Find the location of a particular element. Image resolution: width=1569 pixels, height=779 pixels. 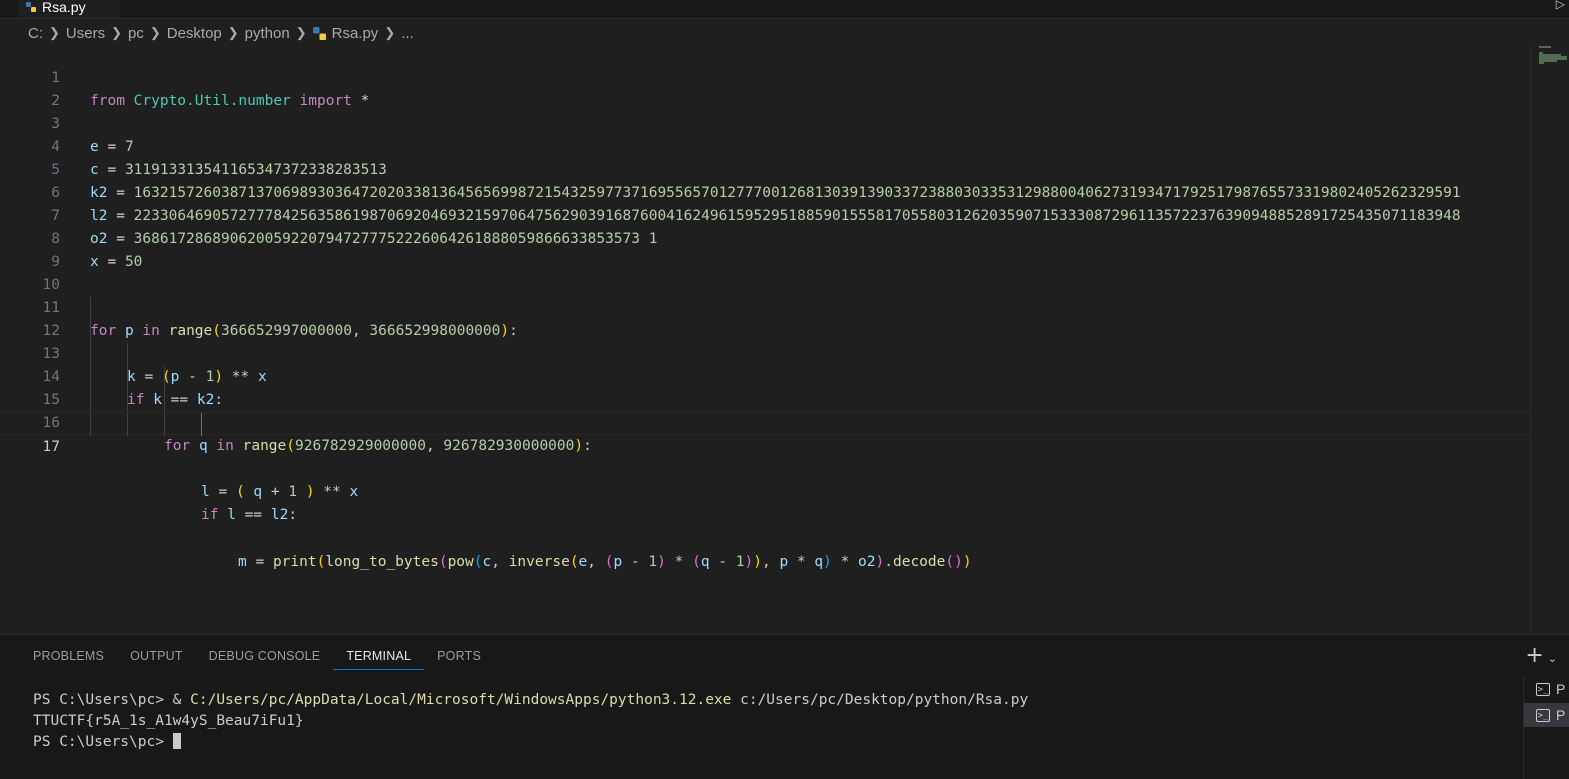

terminal-prompt: PS C:\Users\pc> is located at coordinates (103, 742).